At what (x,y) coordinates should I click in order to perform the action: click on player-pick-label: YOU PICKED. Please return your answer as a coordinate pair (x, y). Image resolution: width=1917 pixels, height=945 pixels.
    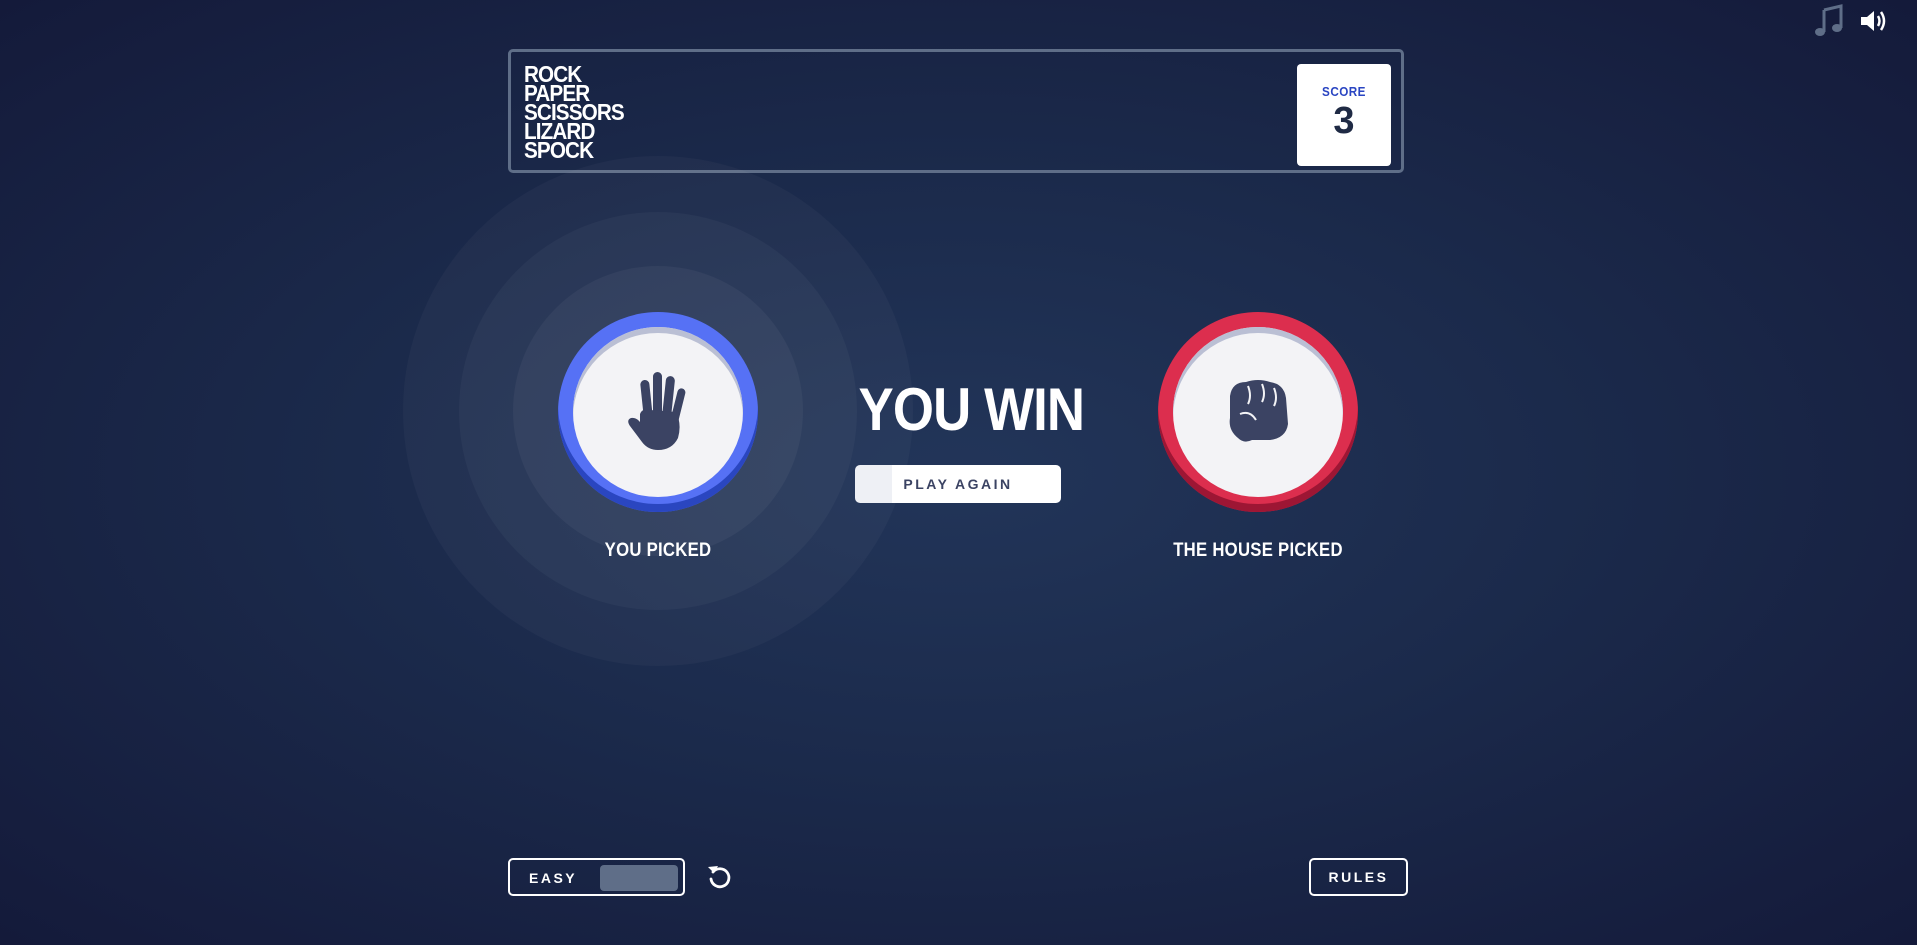
    Looking at the image, I should click on (658, 550).